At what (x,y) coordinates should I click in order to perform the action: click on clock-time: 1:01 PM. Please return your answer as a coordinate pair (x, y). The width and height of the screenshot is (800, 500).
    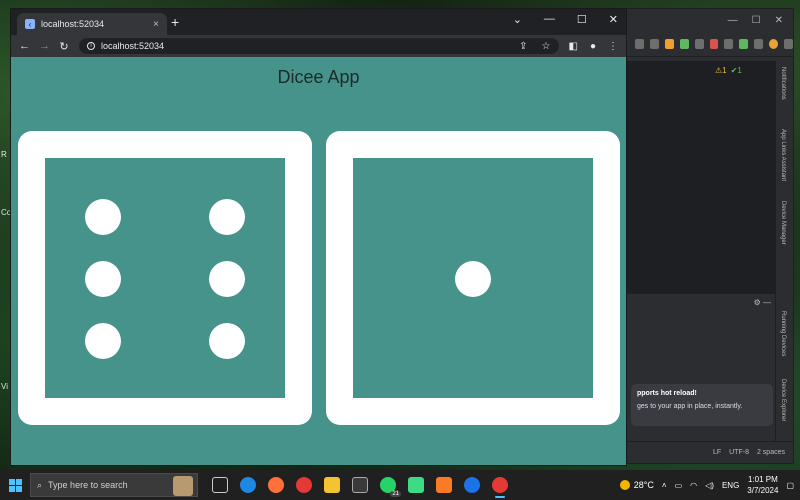
    Looking at the image, I should click on (762, 479).